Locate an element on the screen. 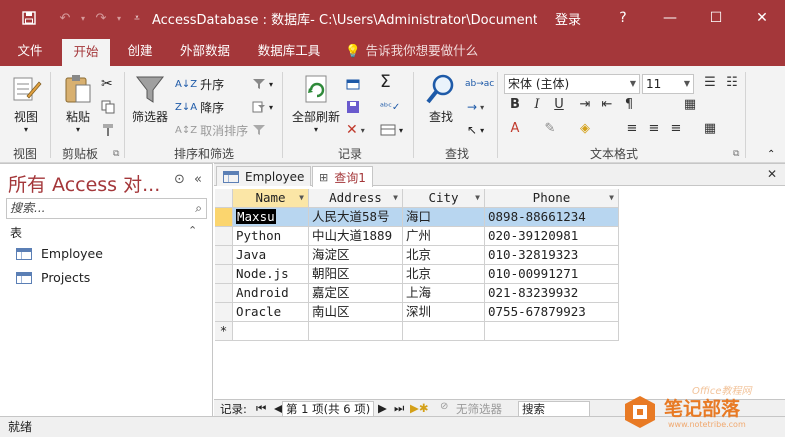 Image resolution: width=785 pixels, height=437 pixels. column-header-city: City ▼ is located at coordinates (444, 198).